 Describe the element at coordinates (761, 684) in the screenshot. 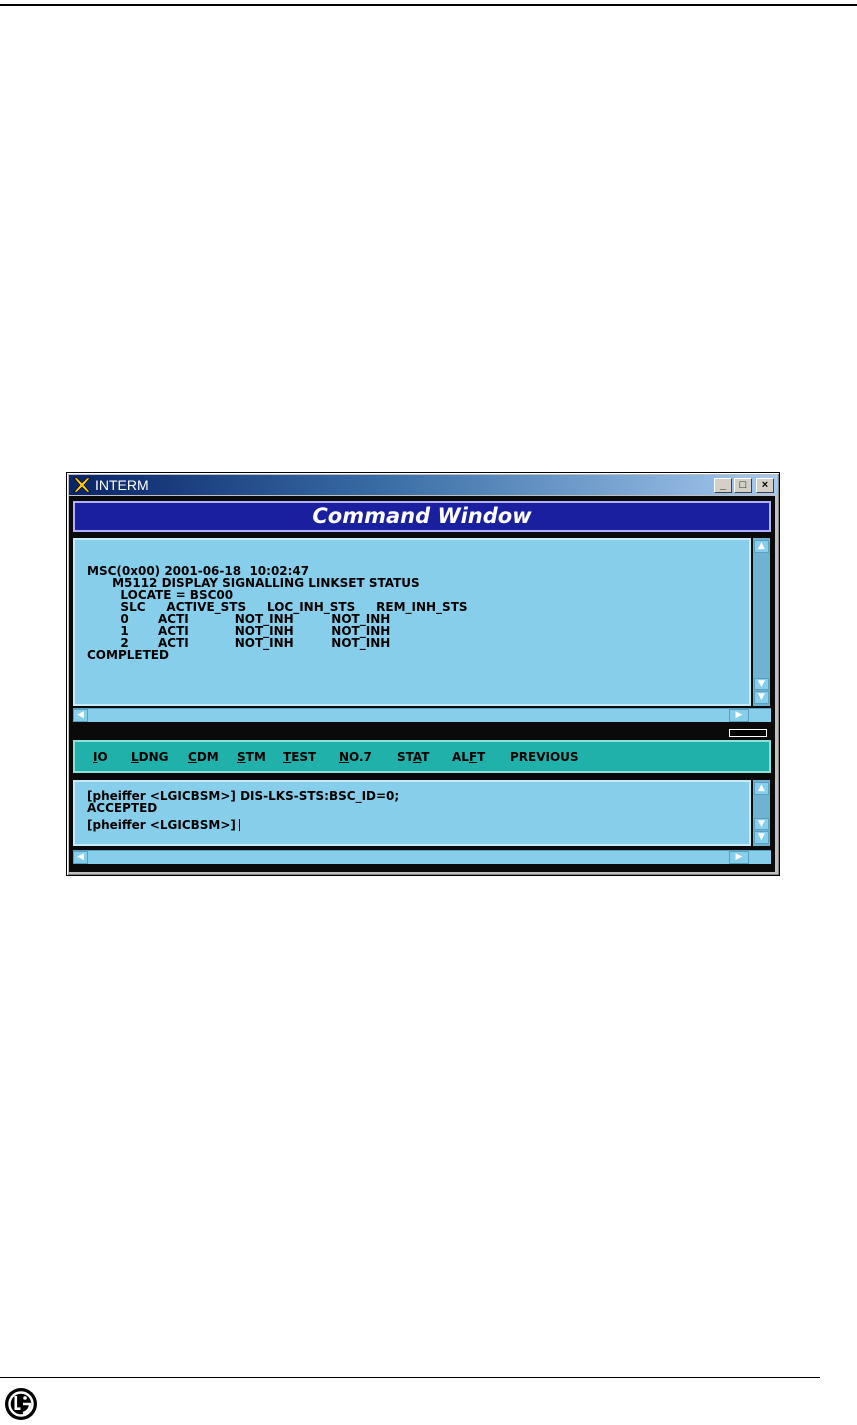

I see `scroll-bottom-arrow-icon: ▼` at that location.